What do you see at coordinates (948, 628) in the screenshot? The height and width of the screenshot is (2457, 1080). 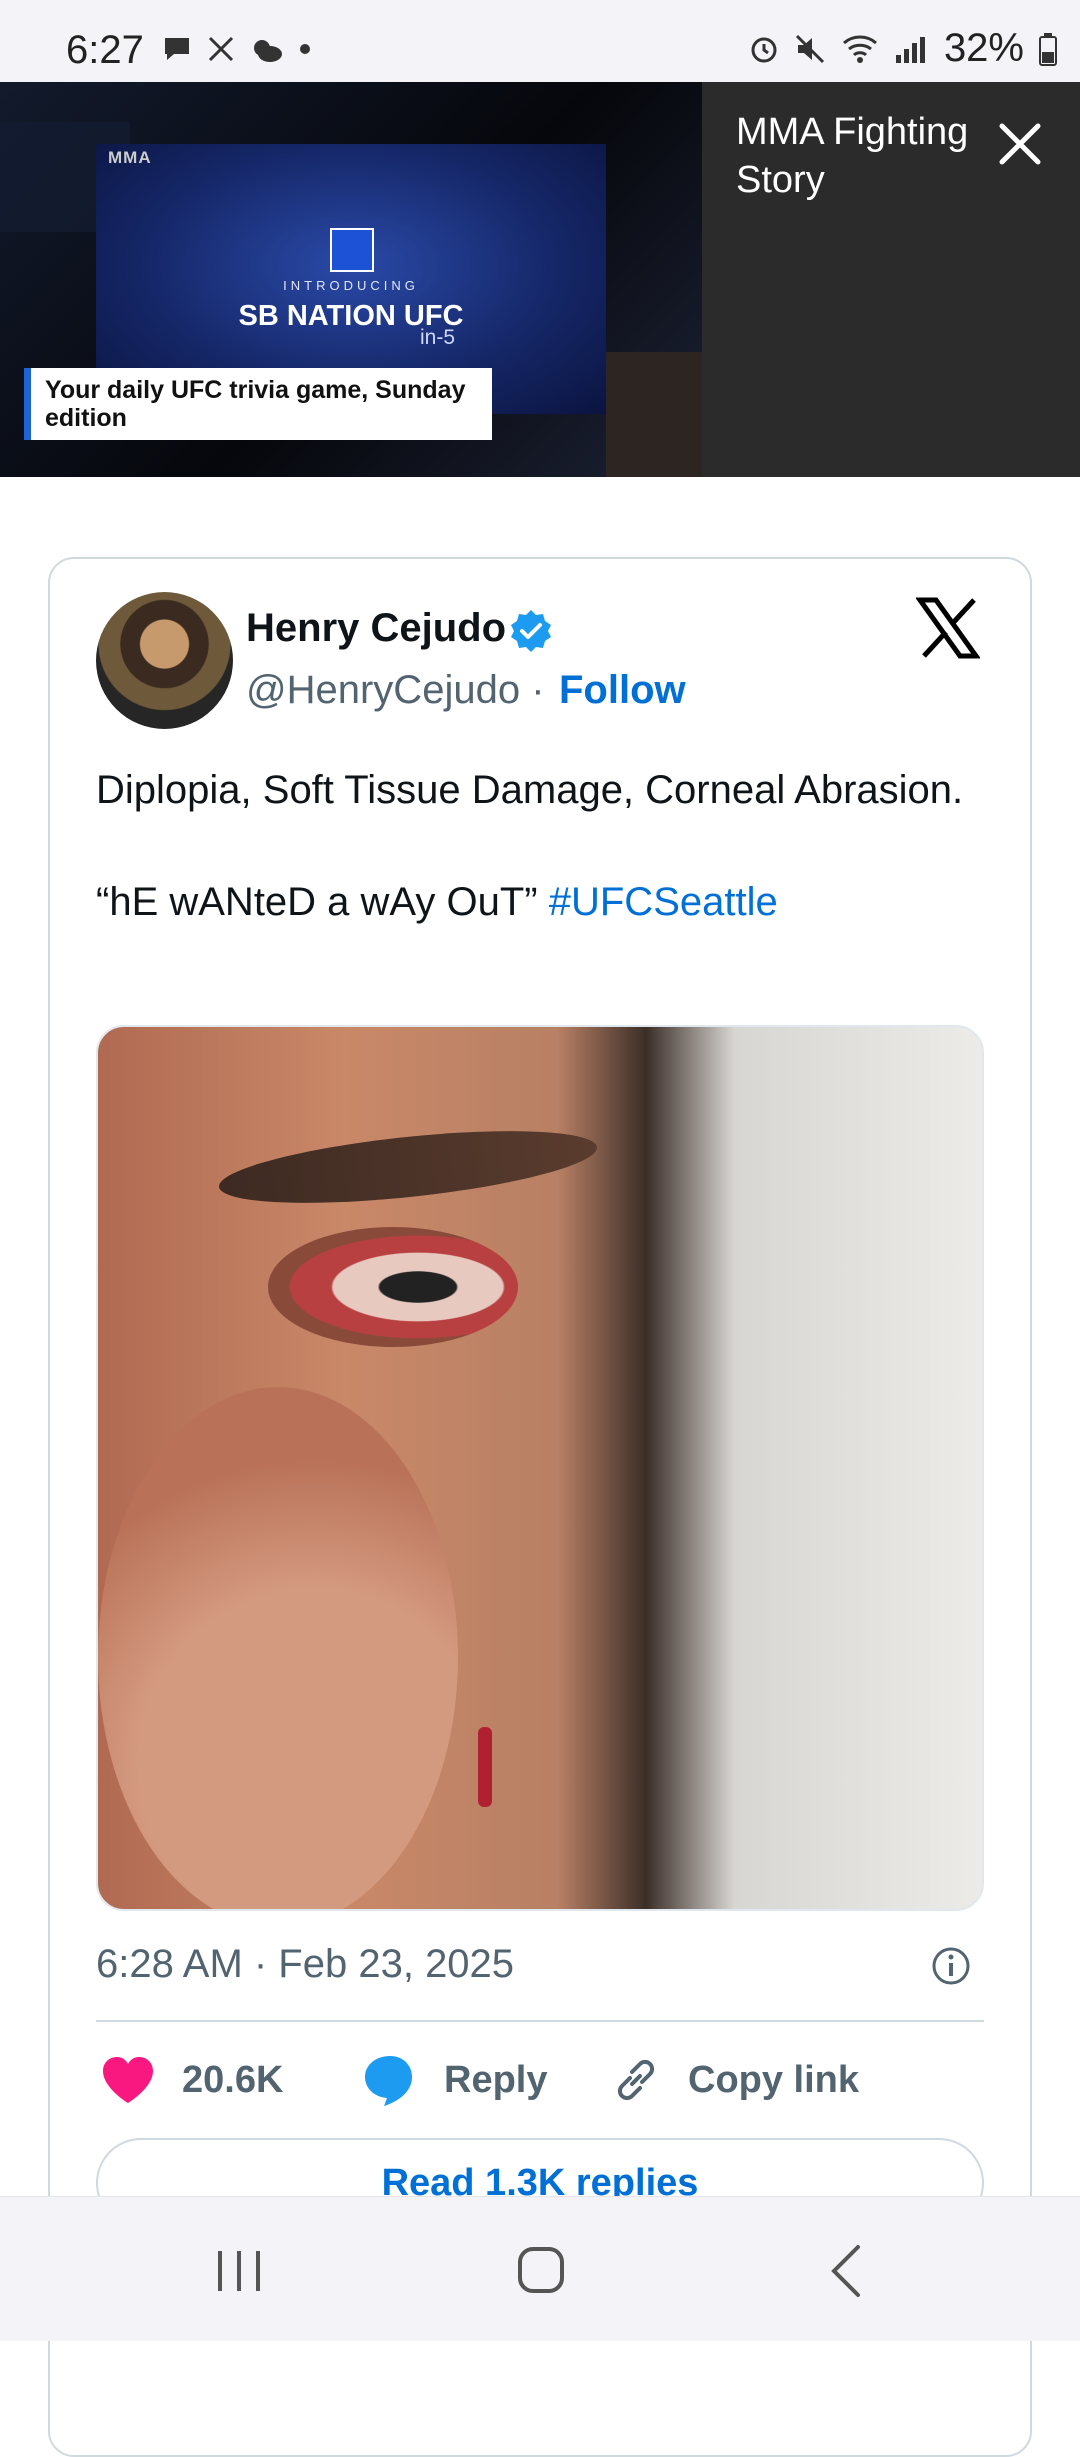 I see `x-logo-icon` at bounding box center [948, 628].